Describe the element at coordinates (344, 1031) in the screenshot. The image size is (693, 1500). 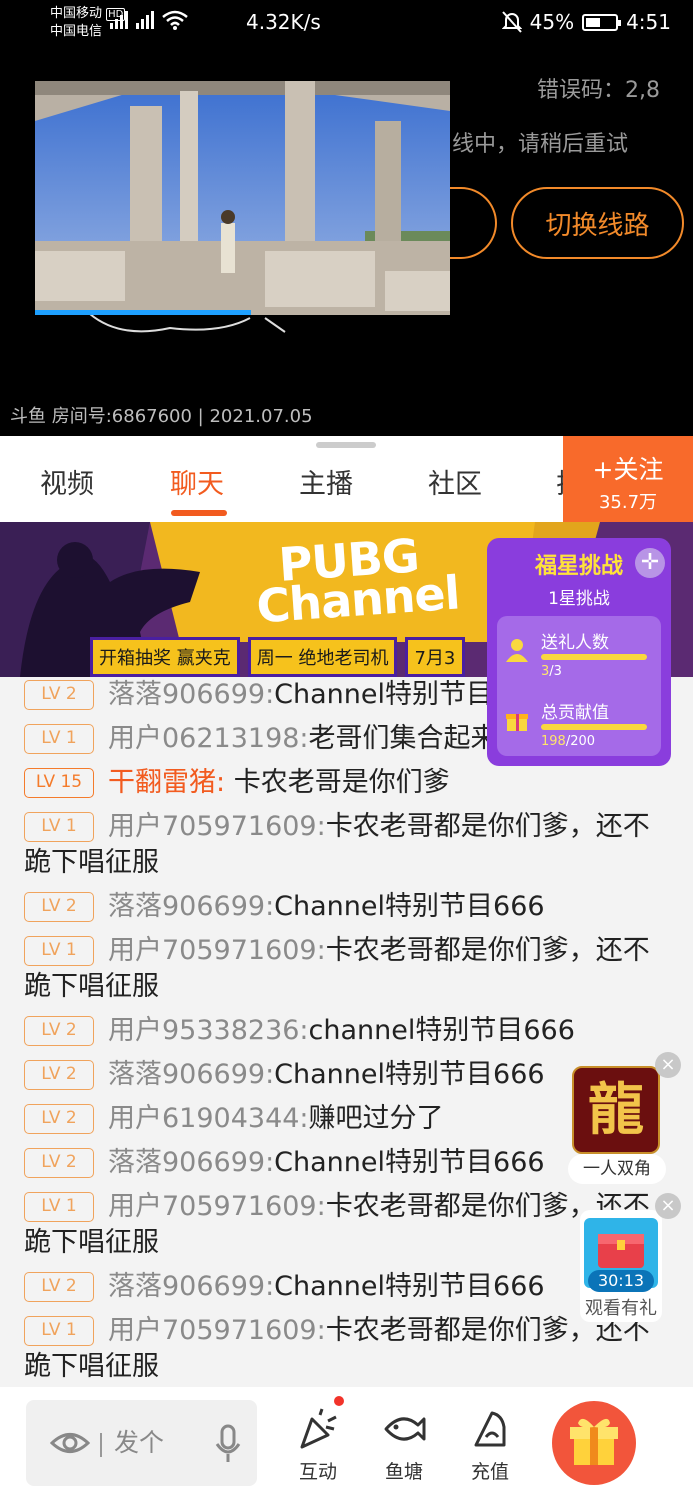
I see `chat-message: LV 2 用户95338236:channel特别节目666` at that location.